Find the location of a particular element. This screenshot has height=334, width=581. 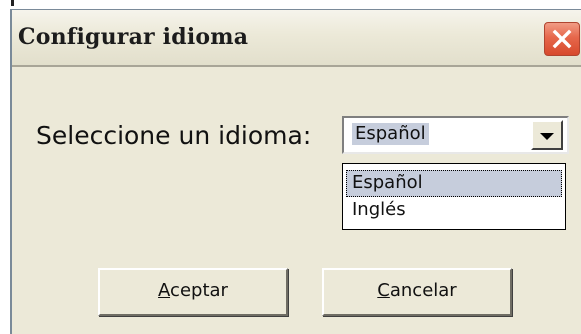

cancel-button: Cancelar is located at coordinates (417, 292).